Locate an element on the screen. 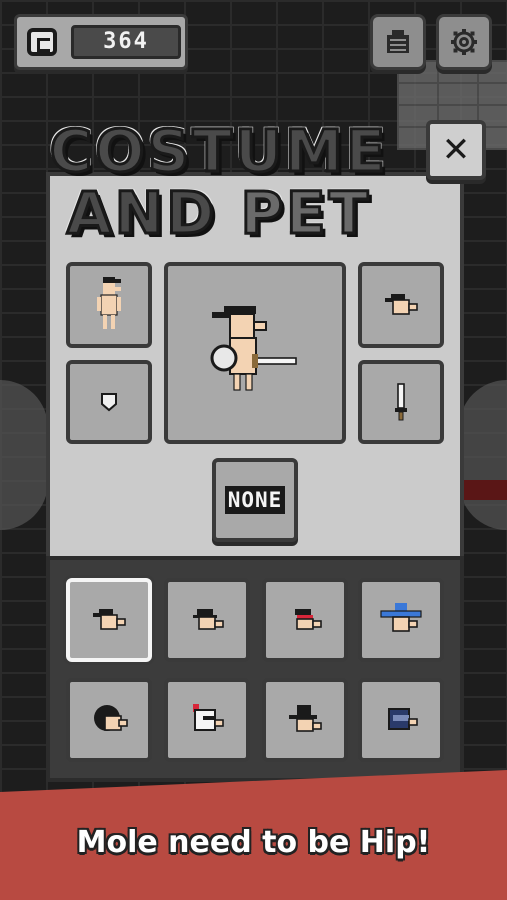  hat-slot is located at coordinates (401, 305).